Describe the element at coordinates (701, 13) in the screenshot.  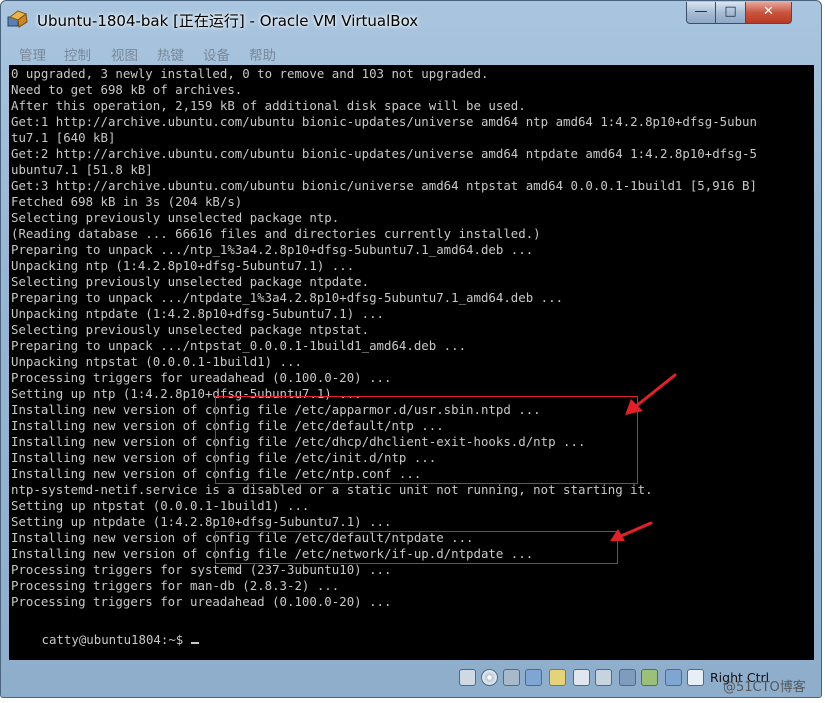
I see `minimize-button: —` at that location.